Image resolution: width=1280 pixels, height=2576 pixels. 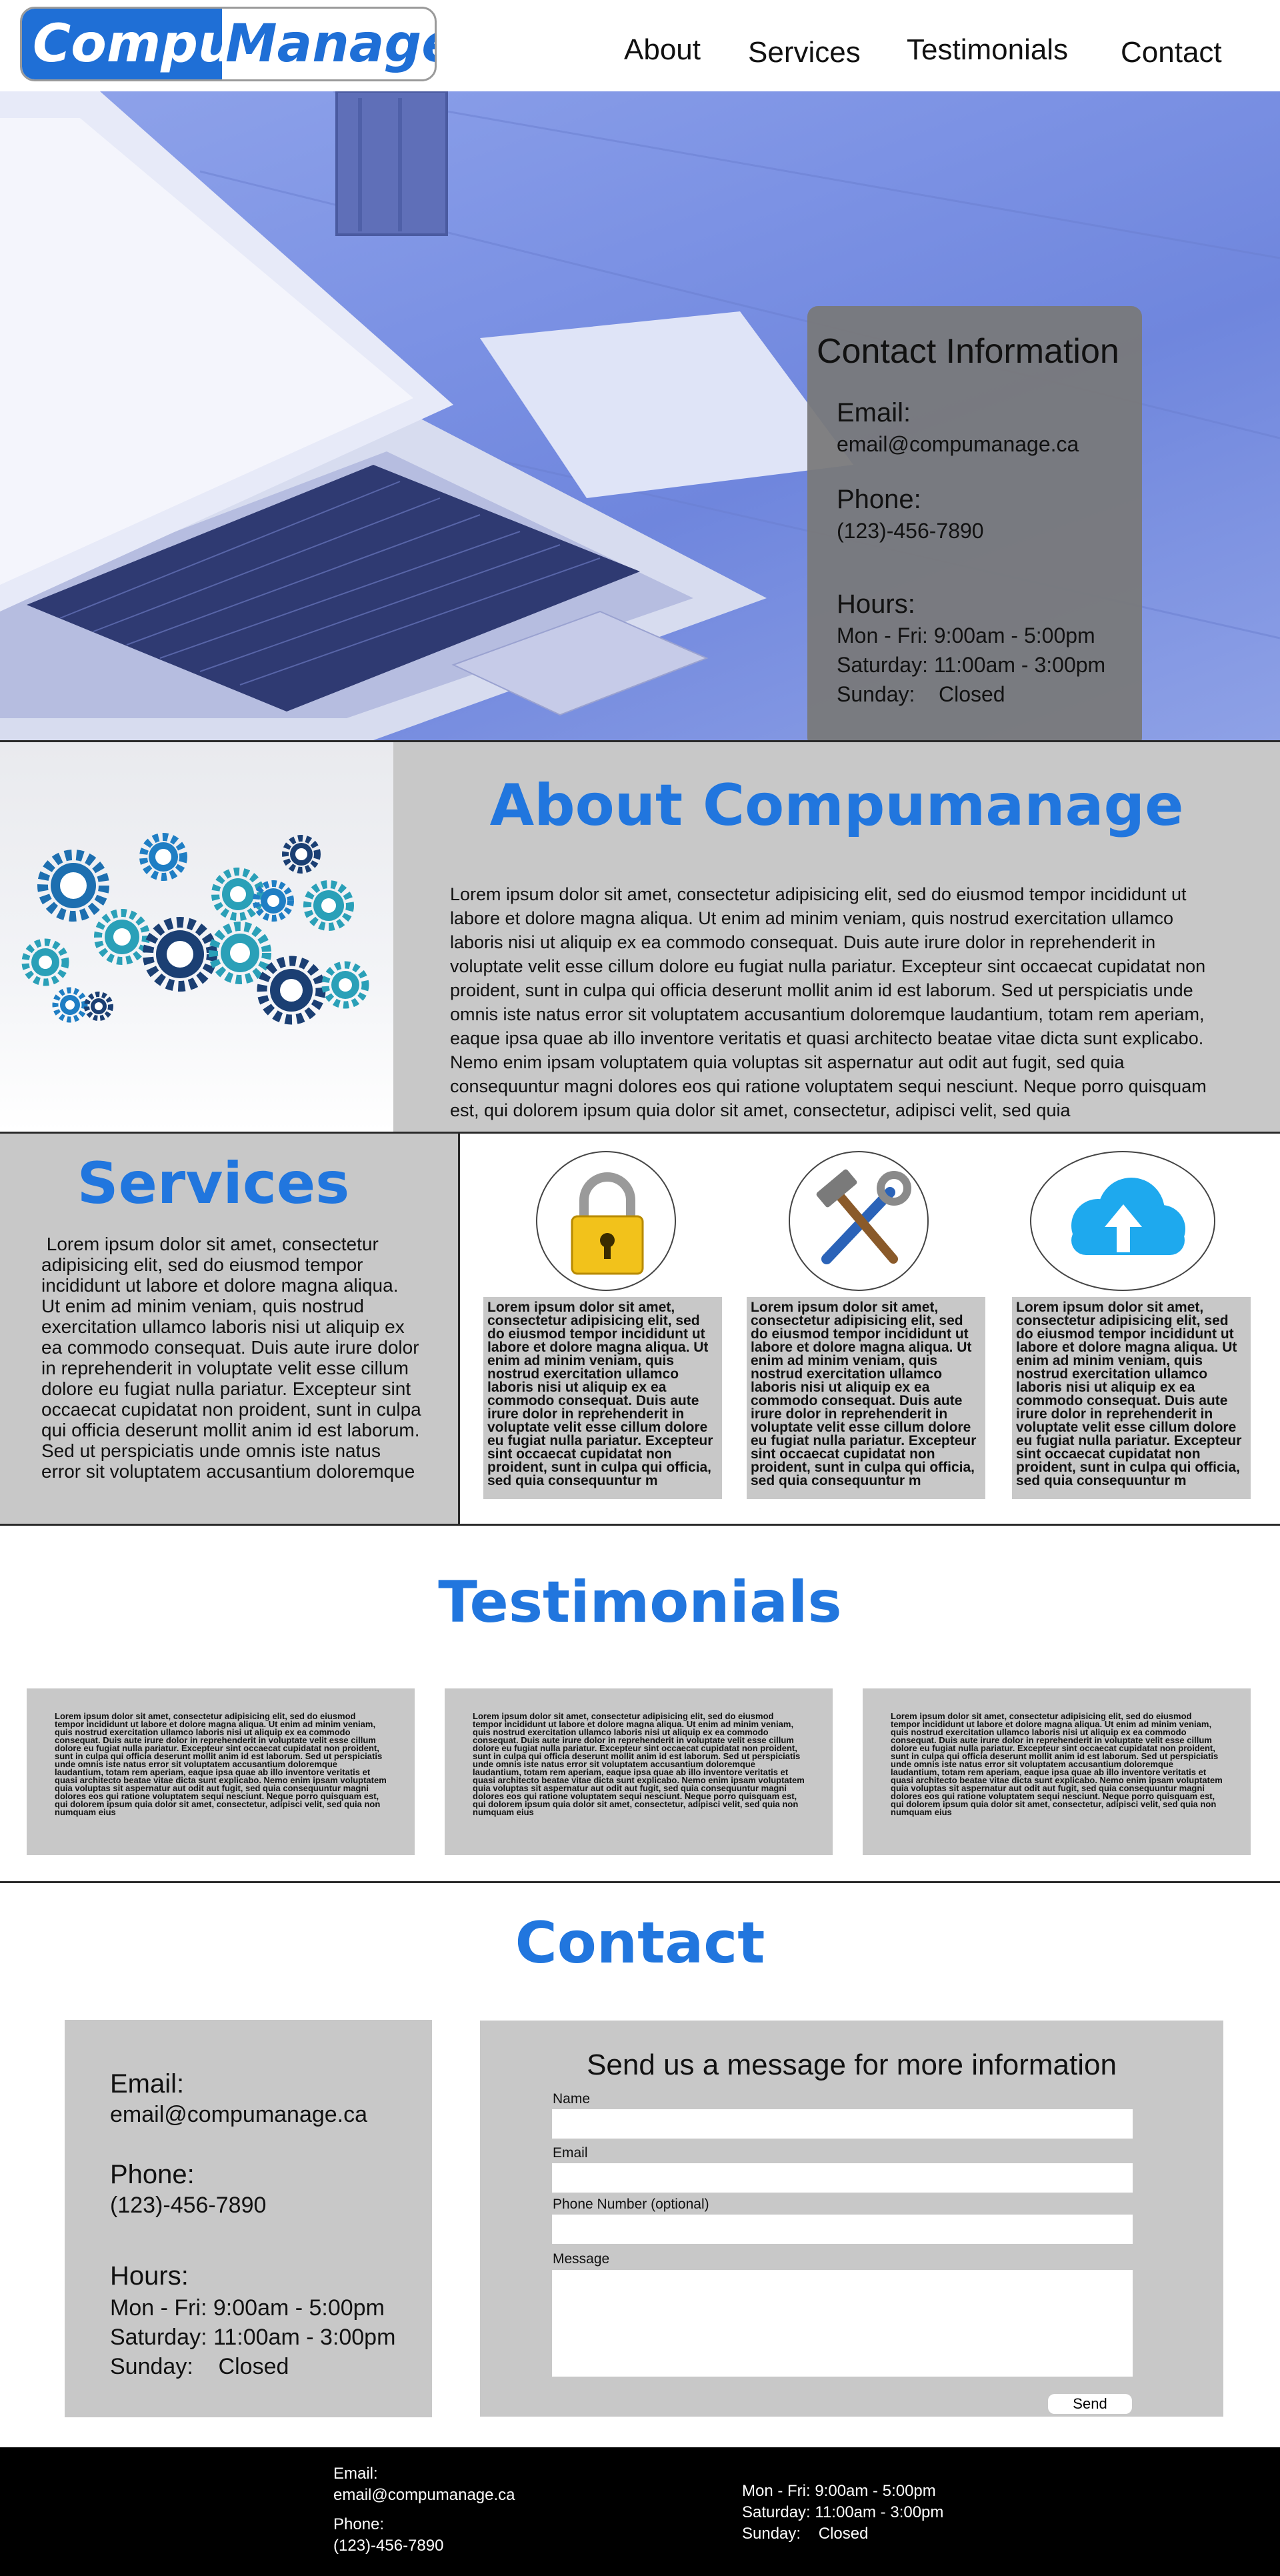 I want to click on contact-email-label: Email:, so click(x=147, y=2084).